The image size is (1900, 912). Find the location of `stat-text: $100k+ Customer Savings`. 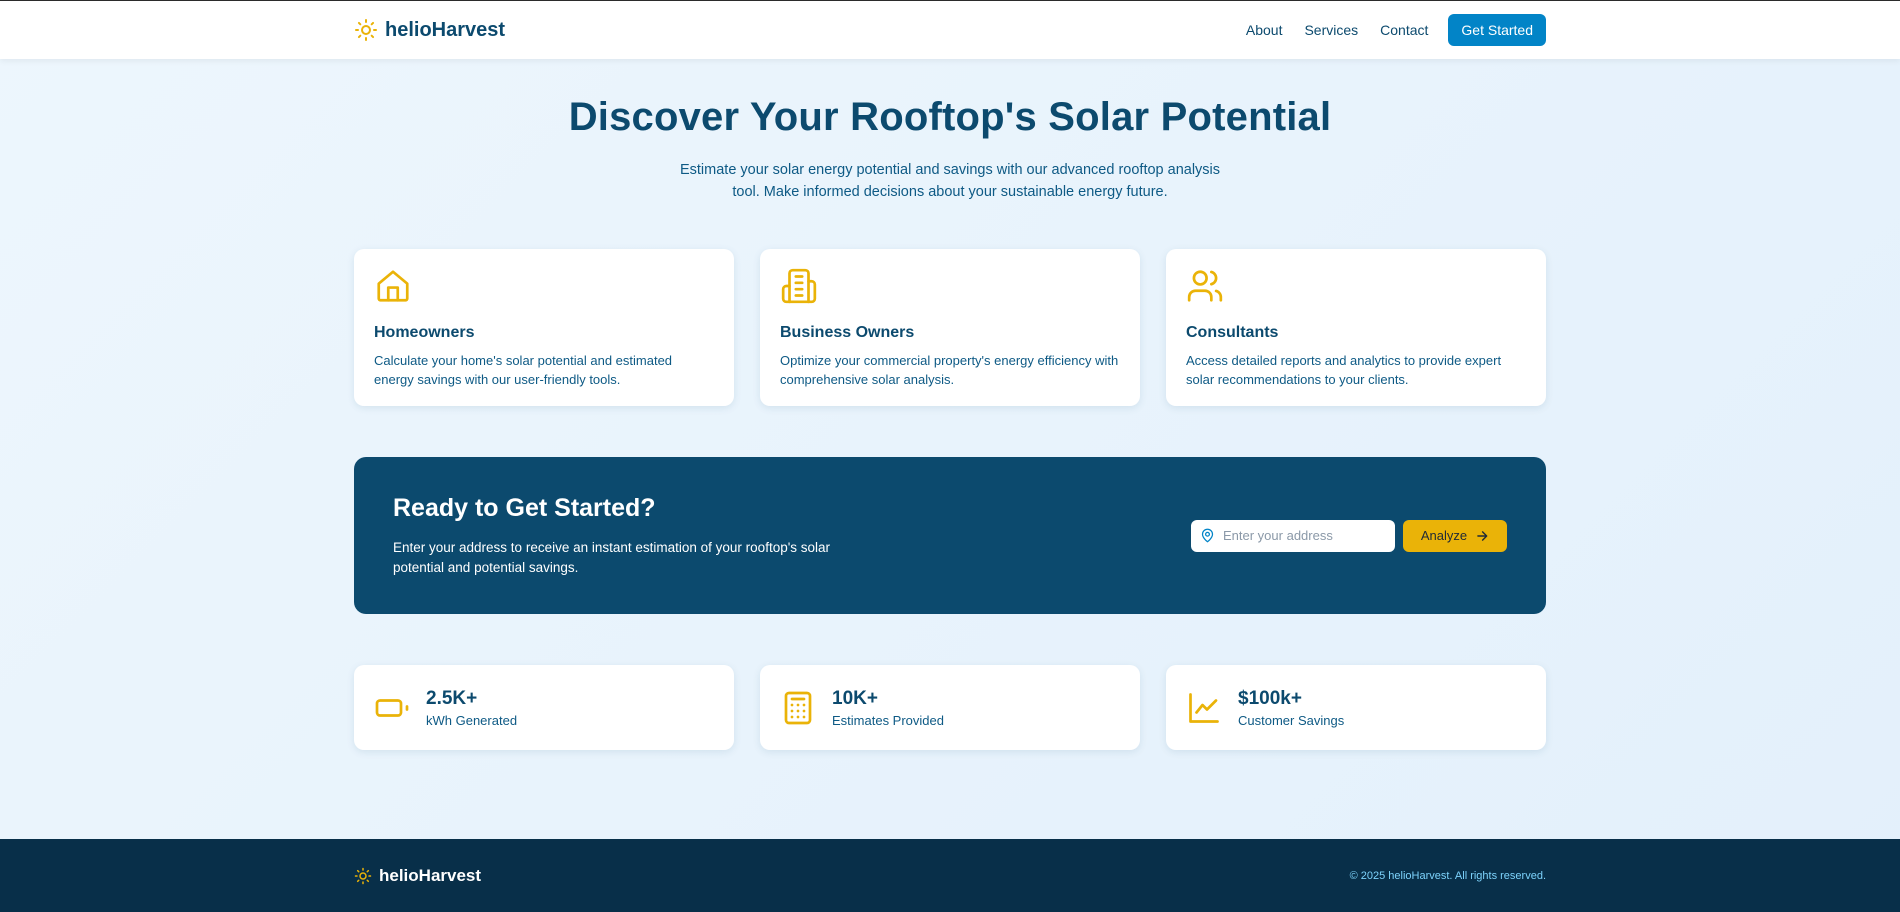

stat-text: $100k+ Customer Savings is located at coordinates (1291, 708).